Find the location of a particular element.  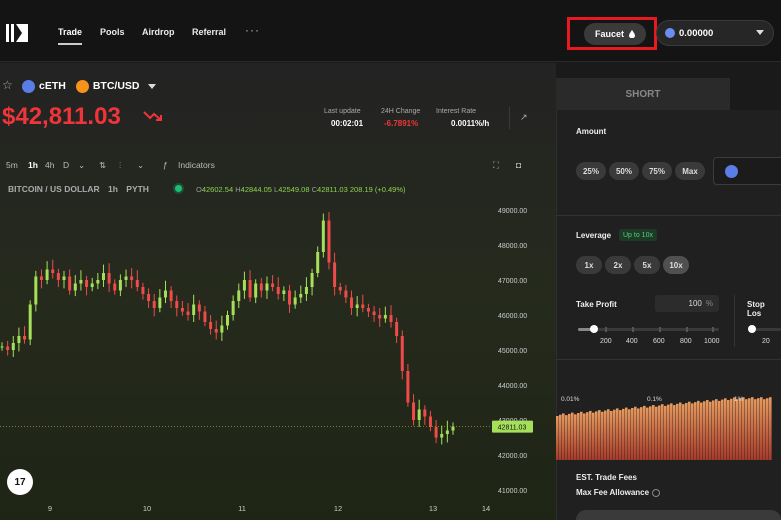

drop-icon is located at coordinates (632, 34).